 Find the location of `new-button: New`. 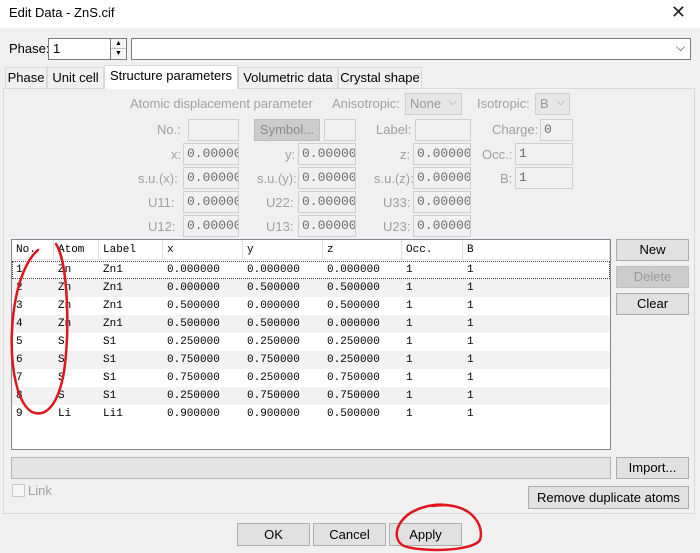

new-button: New is located at coordinates (652, 250).